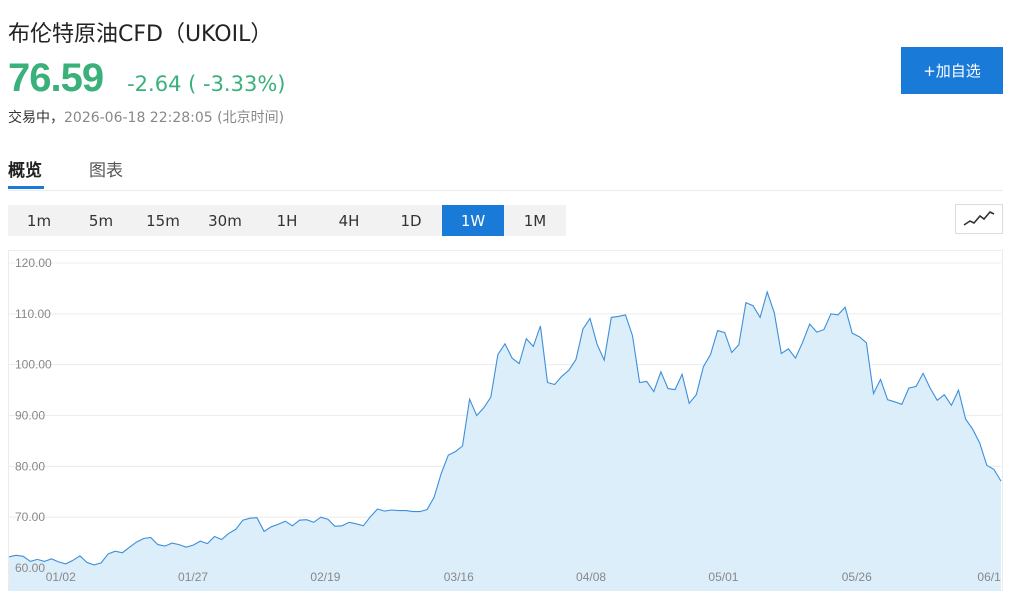  What do you see at coordinates (39, 220) in the screenshot?
I see `period-1m: 1m` at bounding box center [39, 220].